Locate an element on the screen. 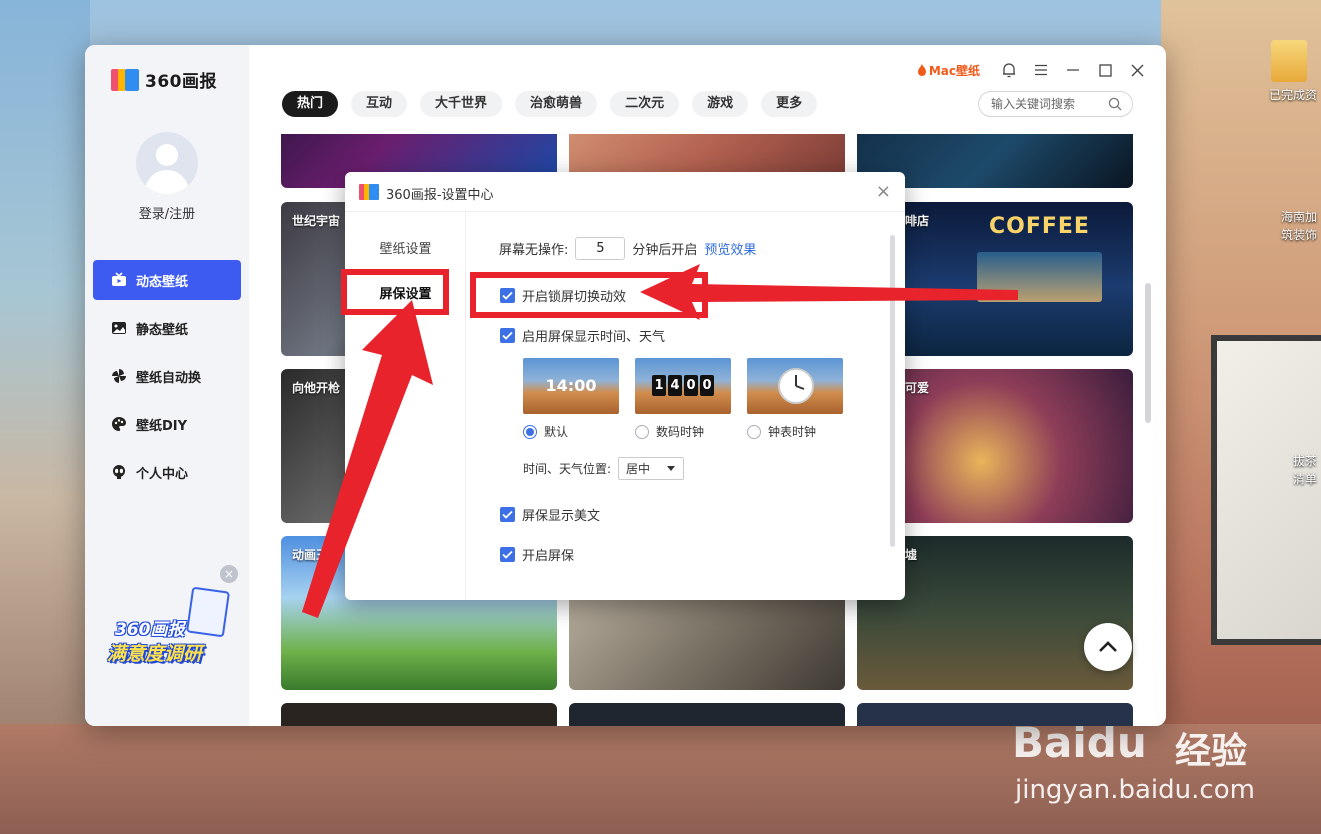 The height and width of the screenshot is (834, 1321). logo-icon is located at coordinates (125, 79).